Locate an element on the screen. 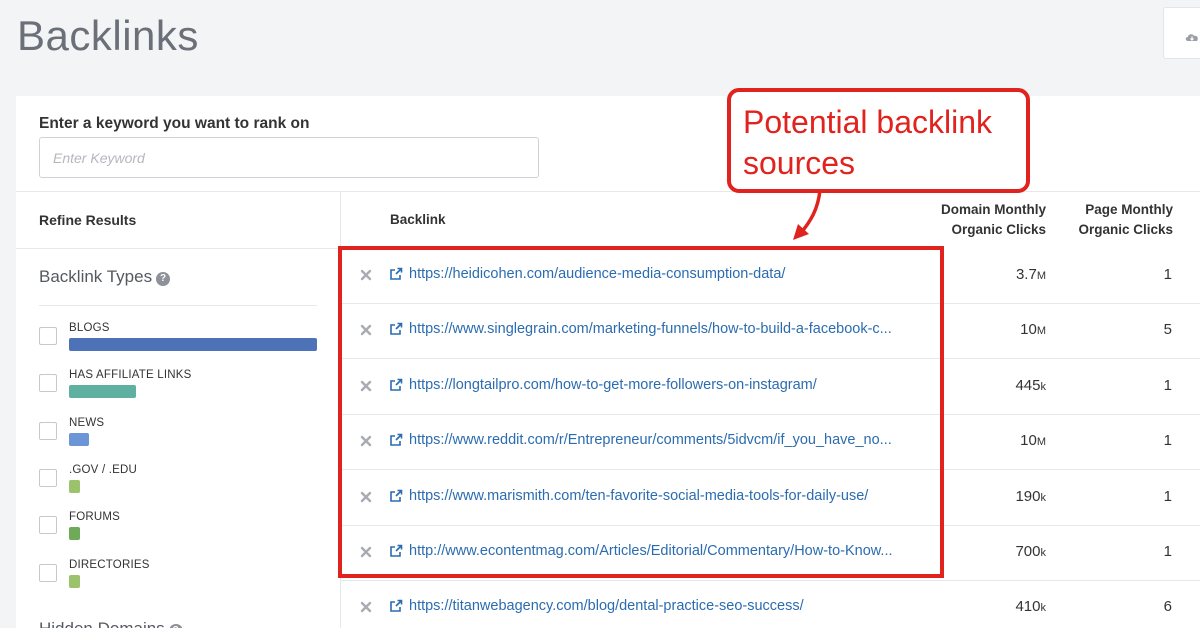 This screenshot has height=628, width=1200. domain-monthly-clicks: 3.7M is located at coordinates (1031, 274).